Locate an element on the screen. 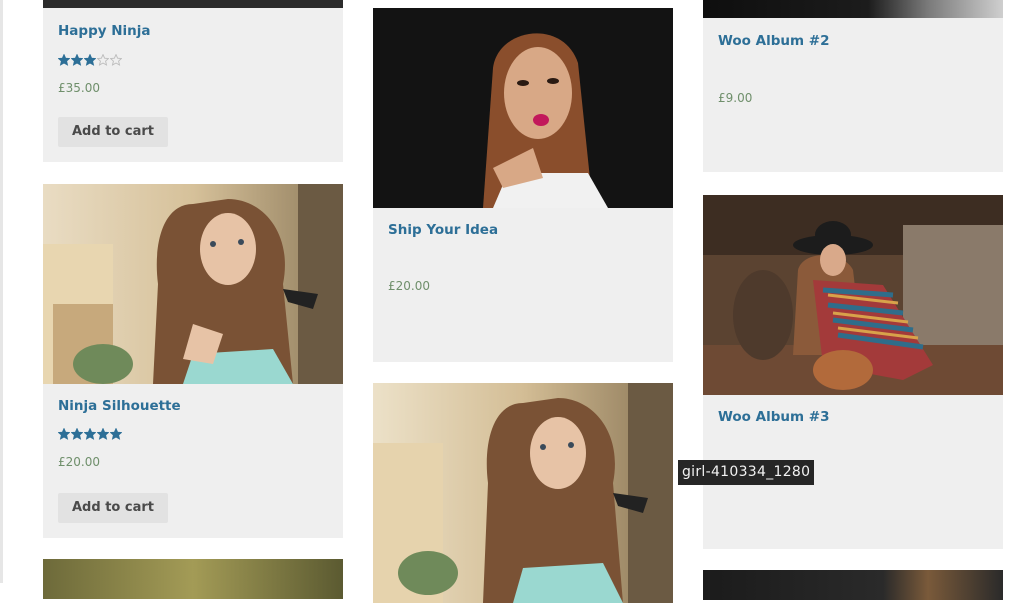 The image size is (1026, 603). bohemian-woman-icon is located at coordinates (853, 295).